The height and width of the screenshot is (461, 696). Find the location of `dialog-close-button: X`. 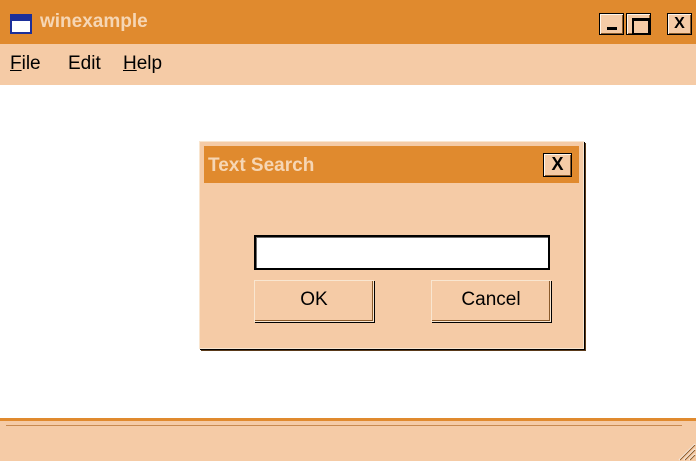

dialog-close-button: X is located at coordinates (557, 165).